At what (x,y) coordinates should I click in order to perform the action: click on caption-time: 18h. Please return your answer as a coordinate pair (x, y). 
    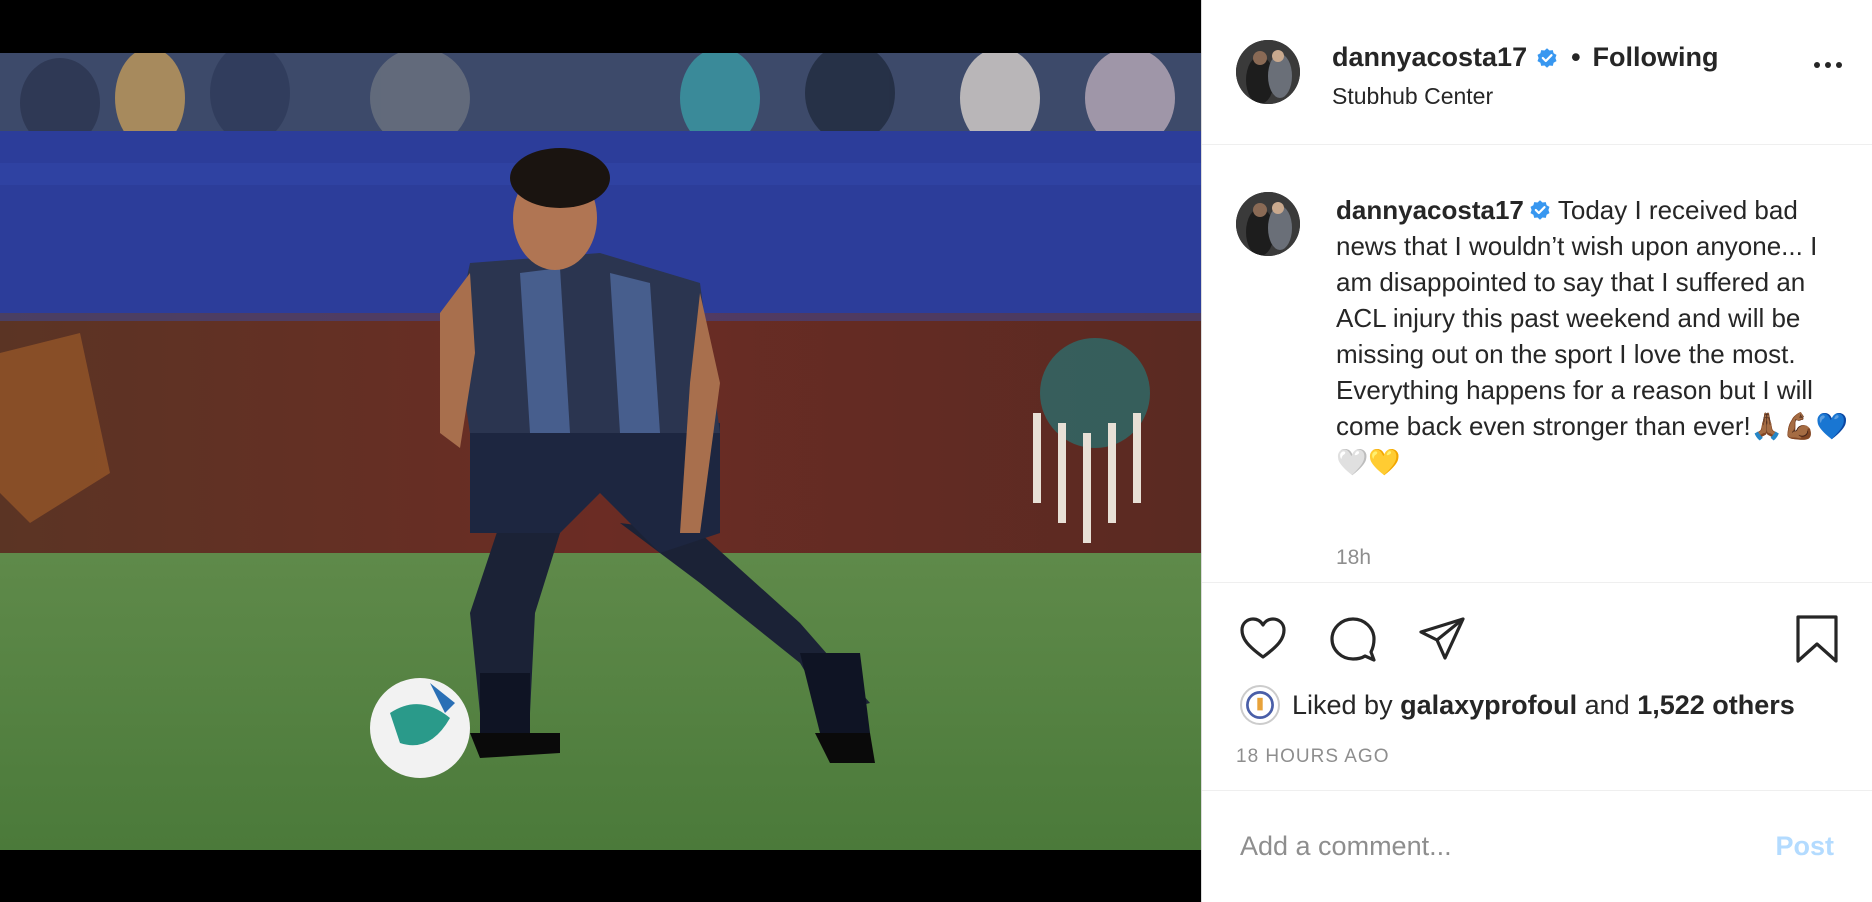
    Looking at the image, I should click on (1353, 558).